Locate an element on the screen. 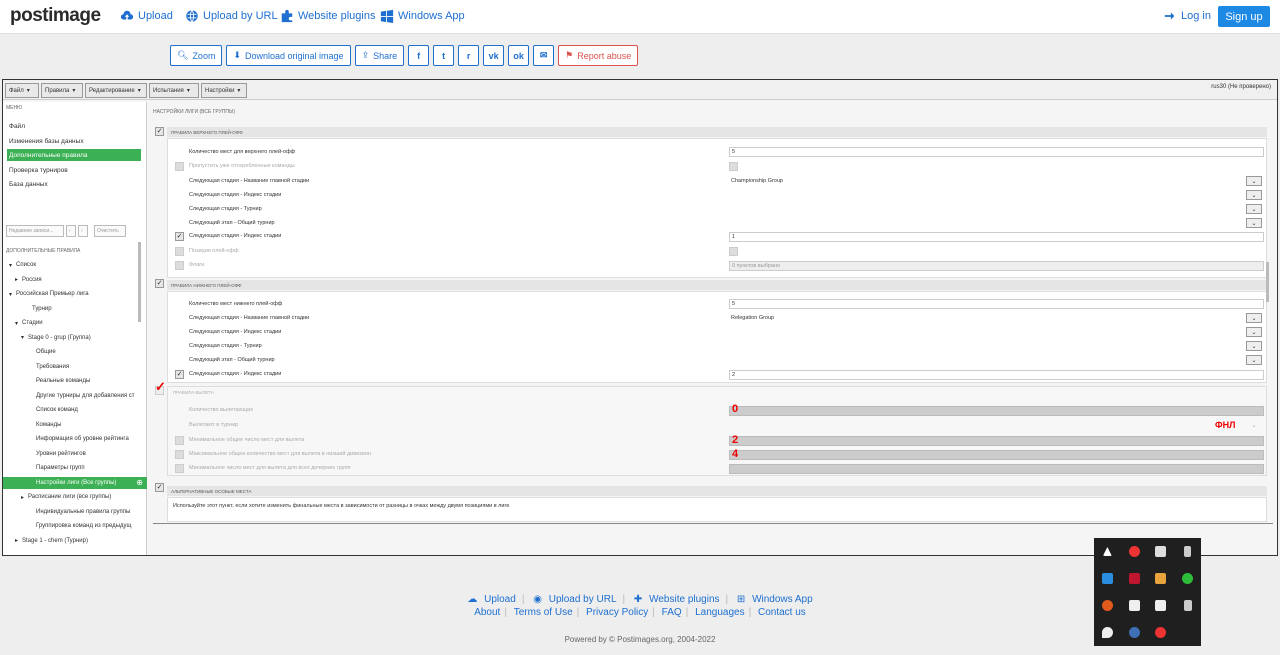  tree-item-label: Реальные команды is located at coordinates (63, 381).